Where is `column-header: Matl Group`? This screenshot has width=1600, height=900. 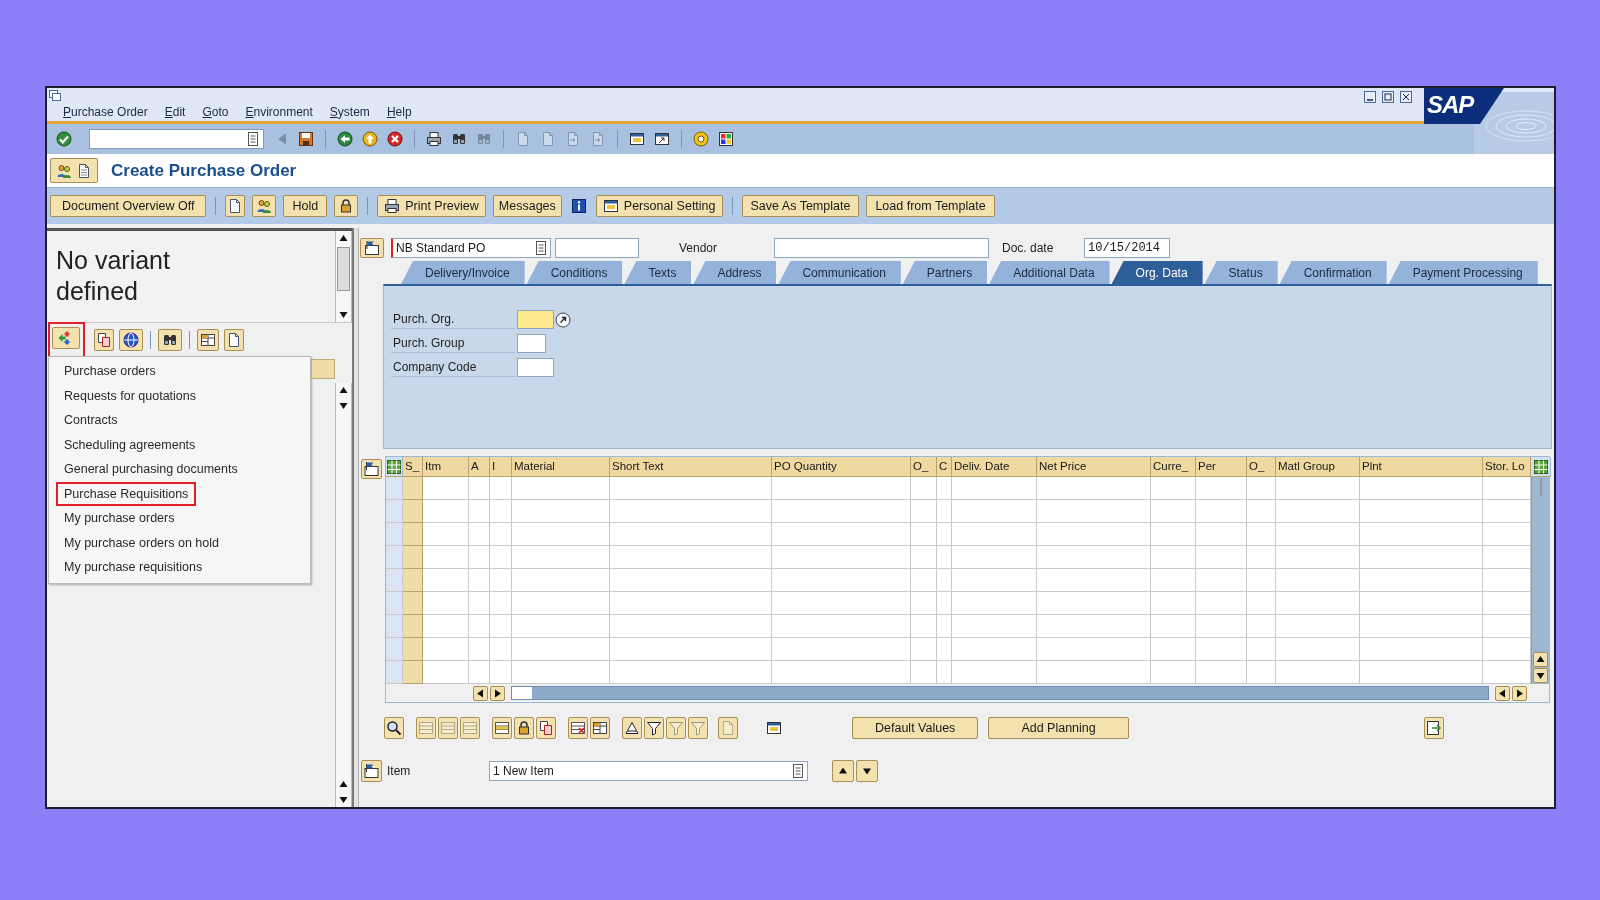 column-header: Matl Group is located at coordinates (1318, 467).